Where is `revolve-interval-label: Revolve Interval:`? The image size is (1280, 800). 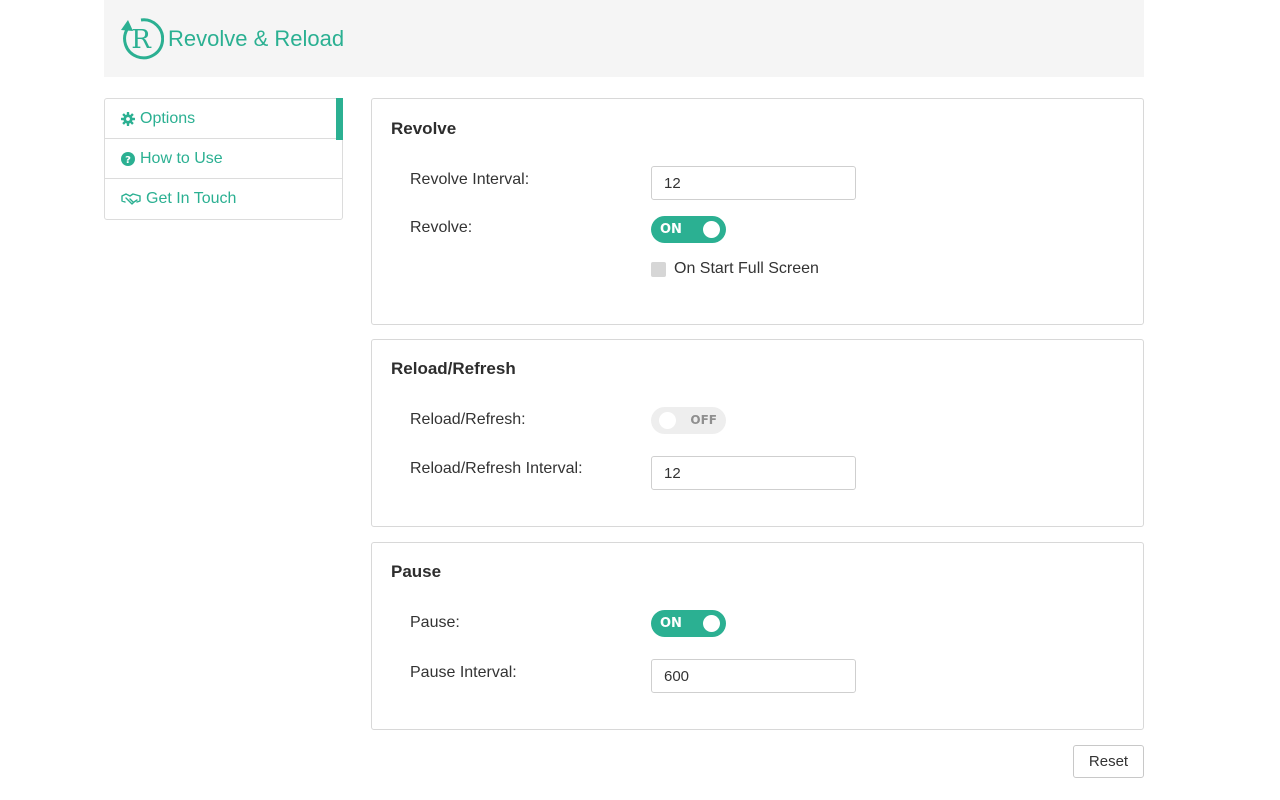
revolve-interval-label: Revolve Interval: is located at coordinates (470, 179).